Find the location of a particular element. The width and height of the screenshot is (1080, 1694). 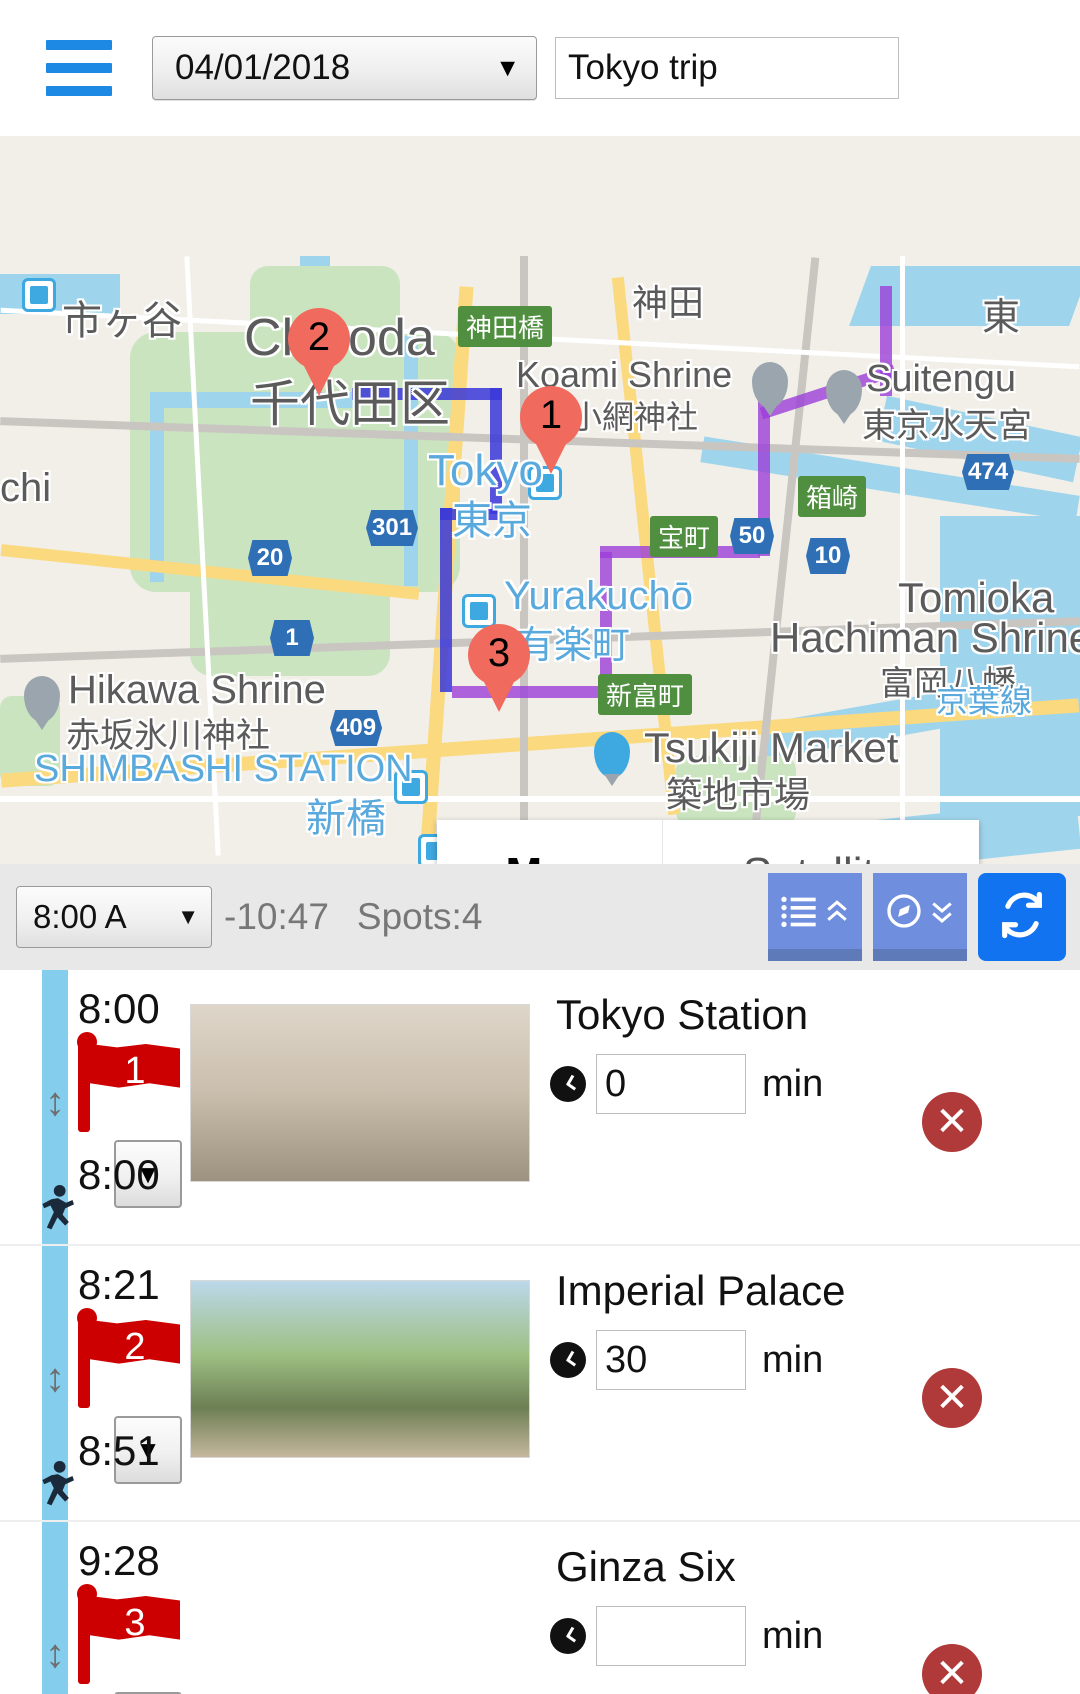

refresh-icon is located at coordinates (1022, 917).